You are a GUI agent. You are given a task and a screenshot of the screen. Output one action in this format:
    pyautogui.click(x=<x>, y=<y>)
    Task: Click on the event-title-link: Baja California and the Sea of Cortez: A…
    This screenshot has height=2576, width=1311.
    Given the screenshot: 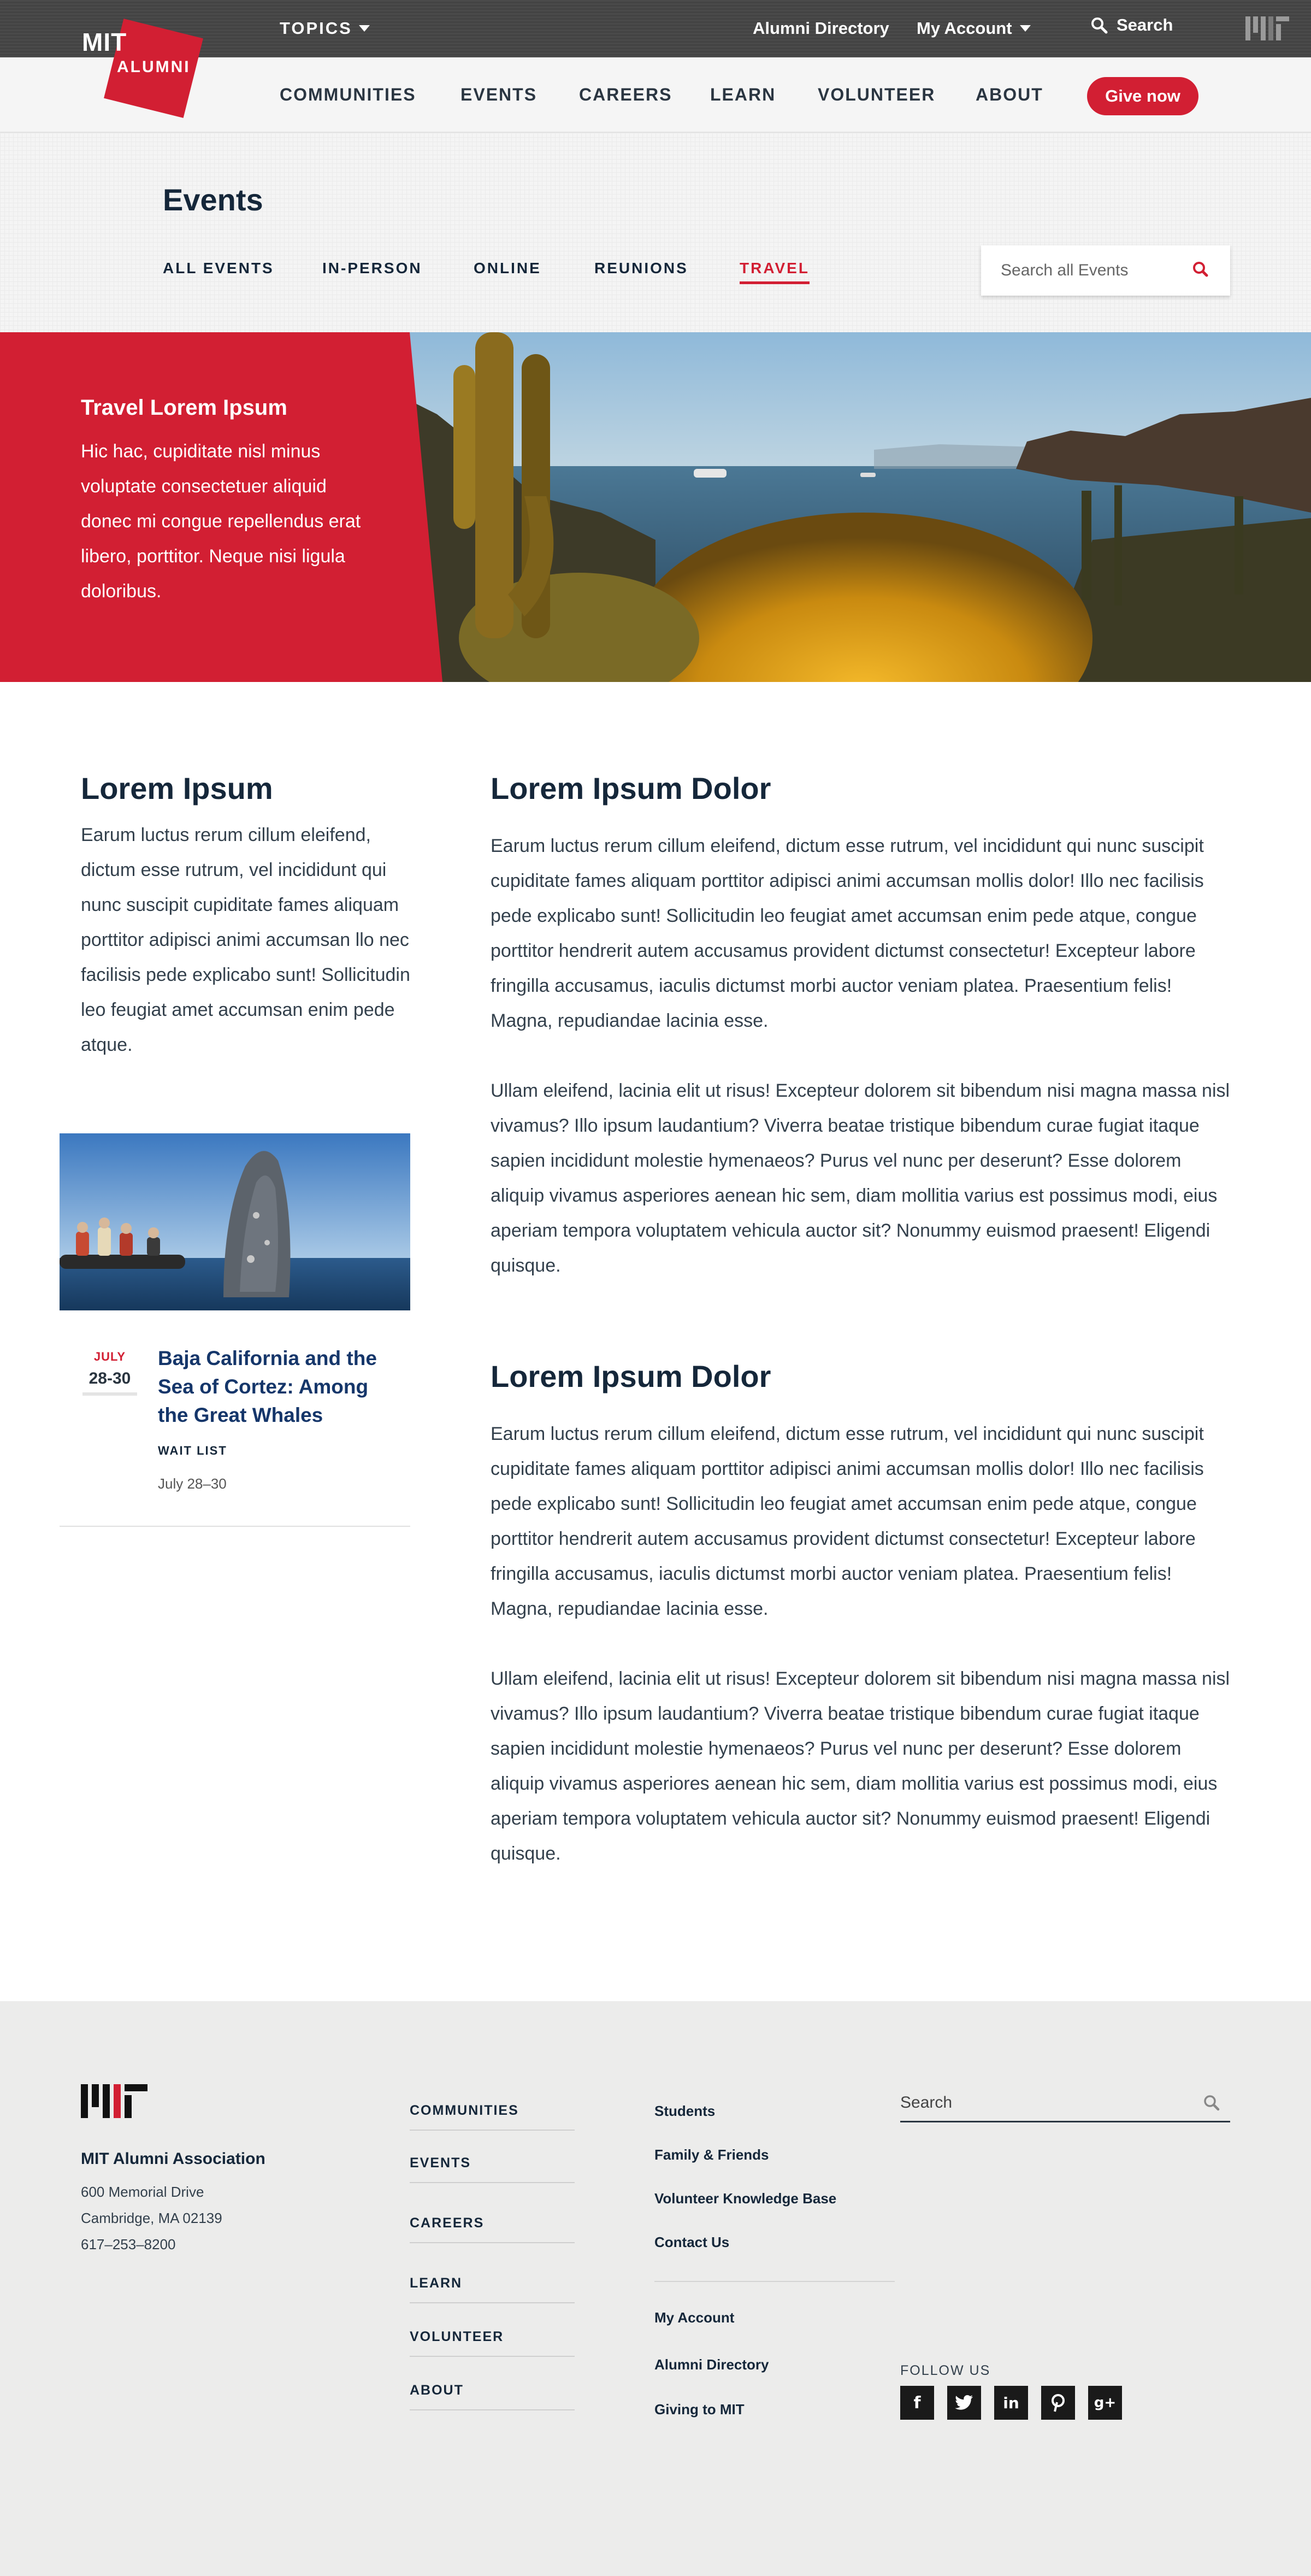 What is the action you would take?
    pyautogui.click(x=278, y=1387)
    